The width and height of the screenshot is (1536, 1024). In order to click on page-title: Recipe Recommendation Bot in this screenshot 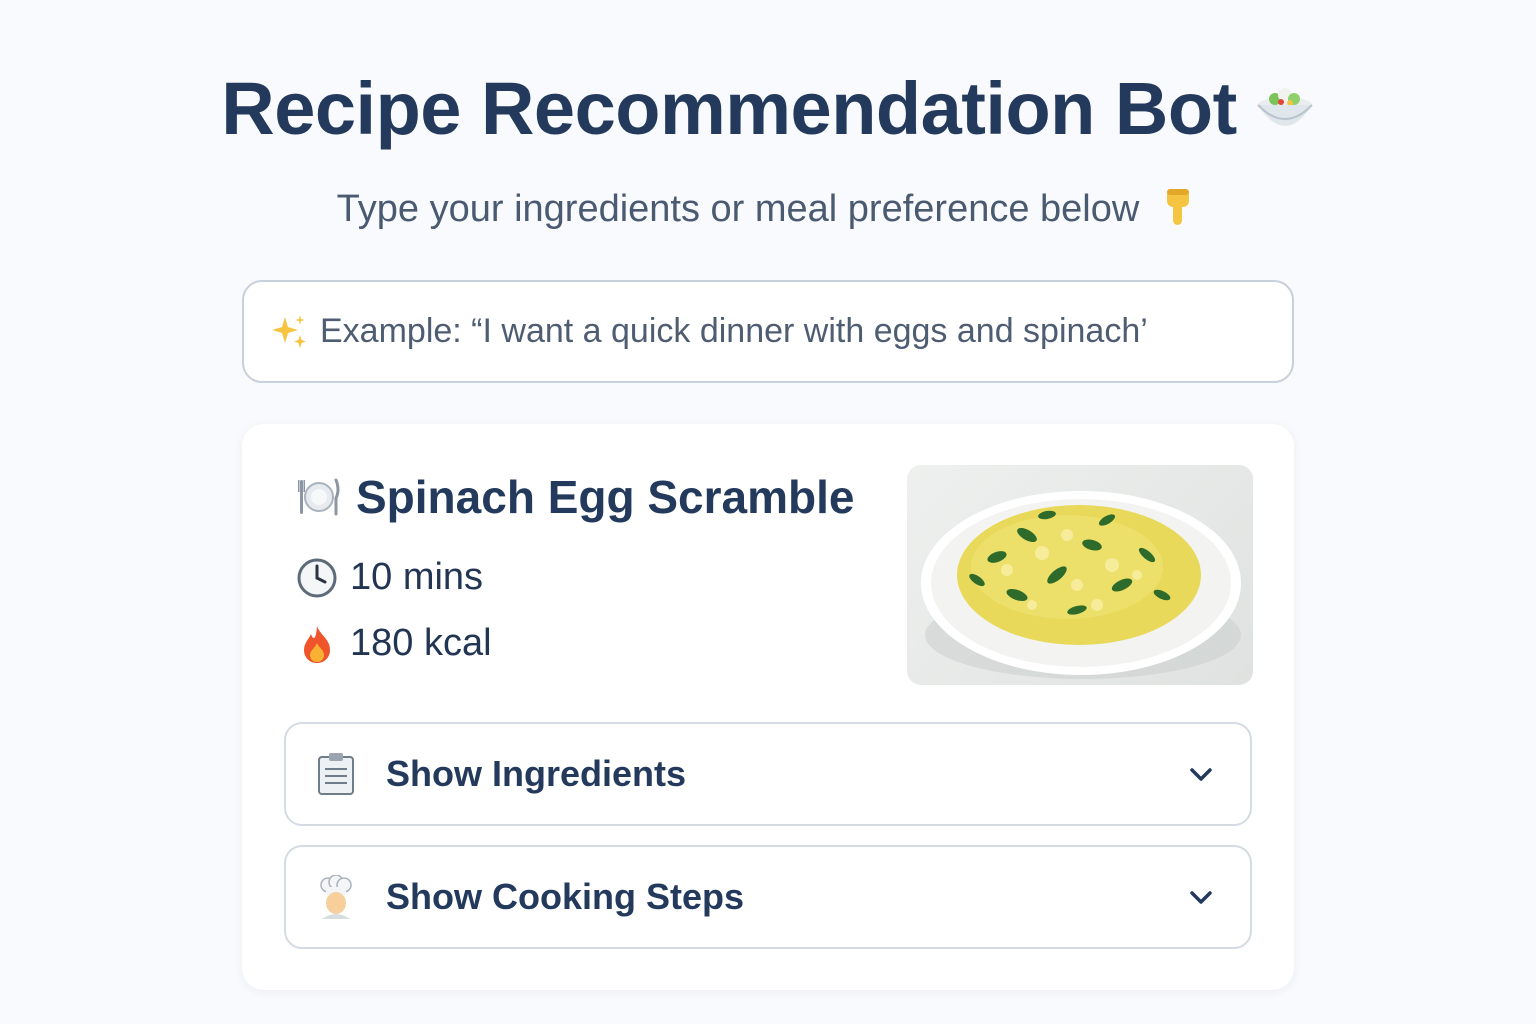, I will do `click(768, 108)`.